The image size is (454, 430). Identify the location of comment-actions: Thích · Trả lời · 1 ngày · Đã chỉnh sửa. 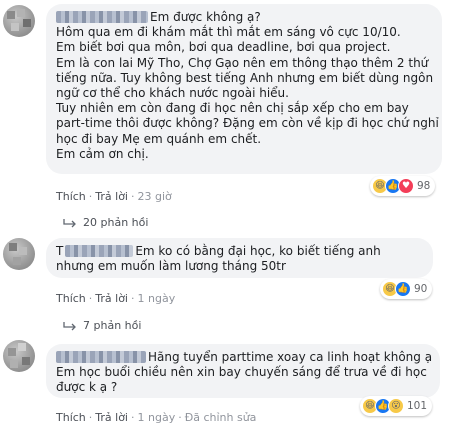
(156, 417).